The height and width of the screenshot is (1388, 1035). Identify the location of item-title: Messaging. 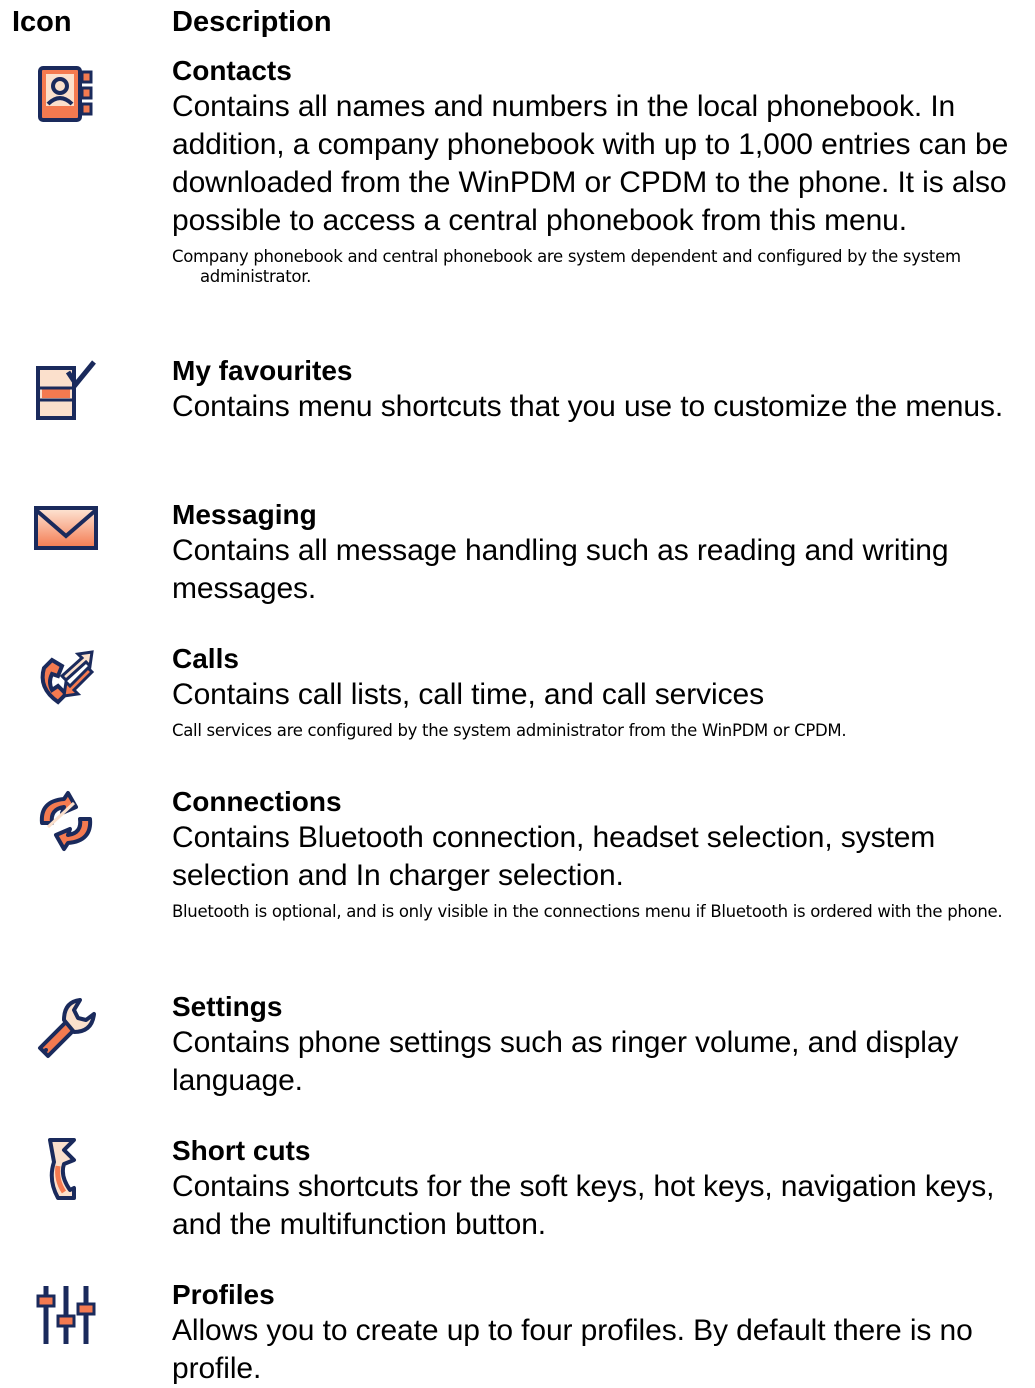
(244, 514).